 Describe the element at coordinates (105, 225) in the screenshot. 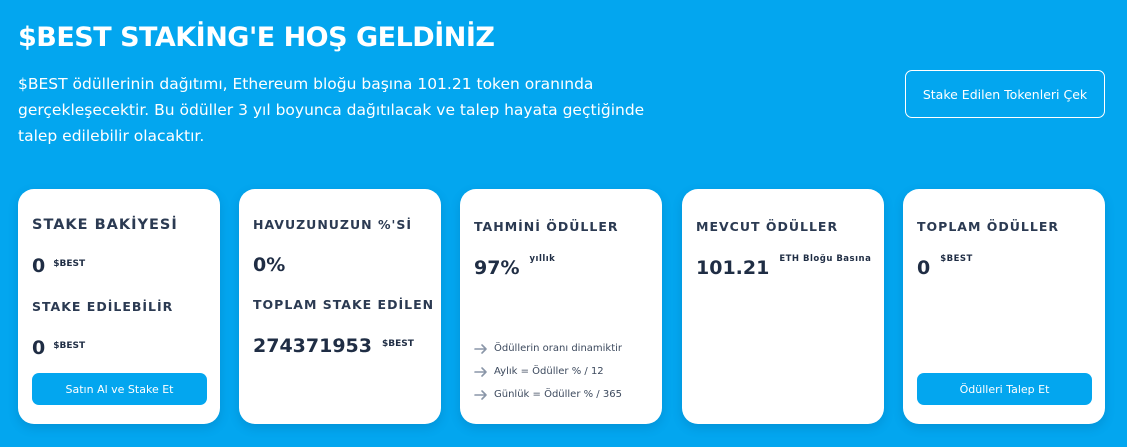

I see `stake-balance-label: STAKE BAKİYESİ` at that location.